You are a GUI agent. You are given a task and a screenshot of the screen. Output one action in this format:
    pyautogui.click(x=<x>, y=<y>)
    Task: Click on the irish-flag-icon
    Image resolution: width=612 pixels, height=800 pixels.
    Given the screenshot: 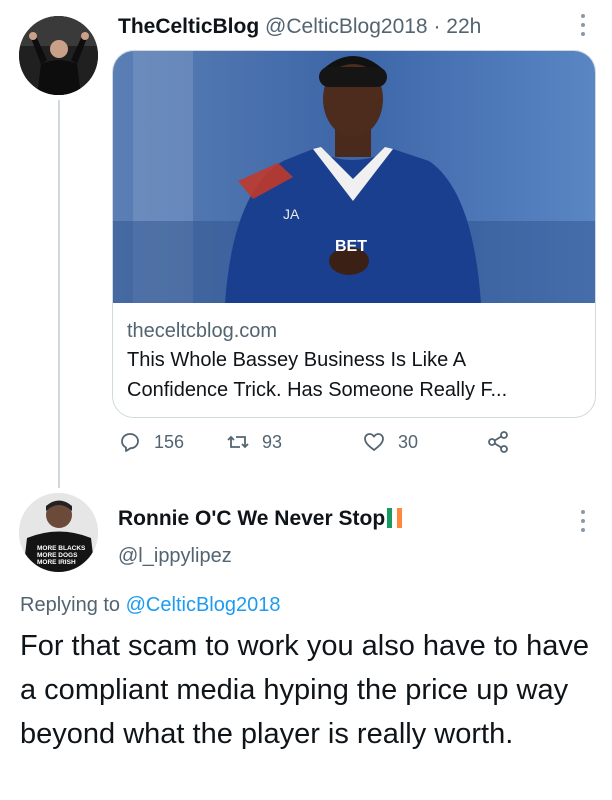 What is the action you would take?
    pyautogui.click(x=395, y=522)
    